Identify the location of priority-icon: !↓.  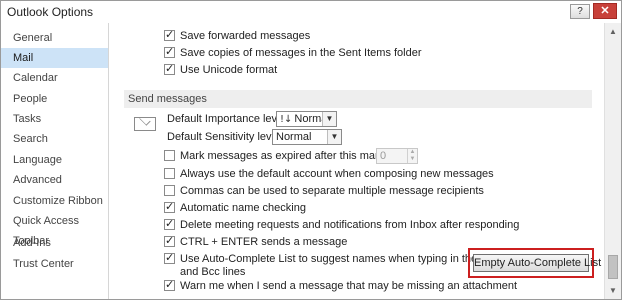
(286, 119).